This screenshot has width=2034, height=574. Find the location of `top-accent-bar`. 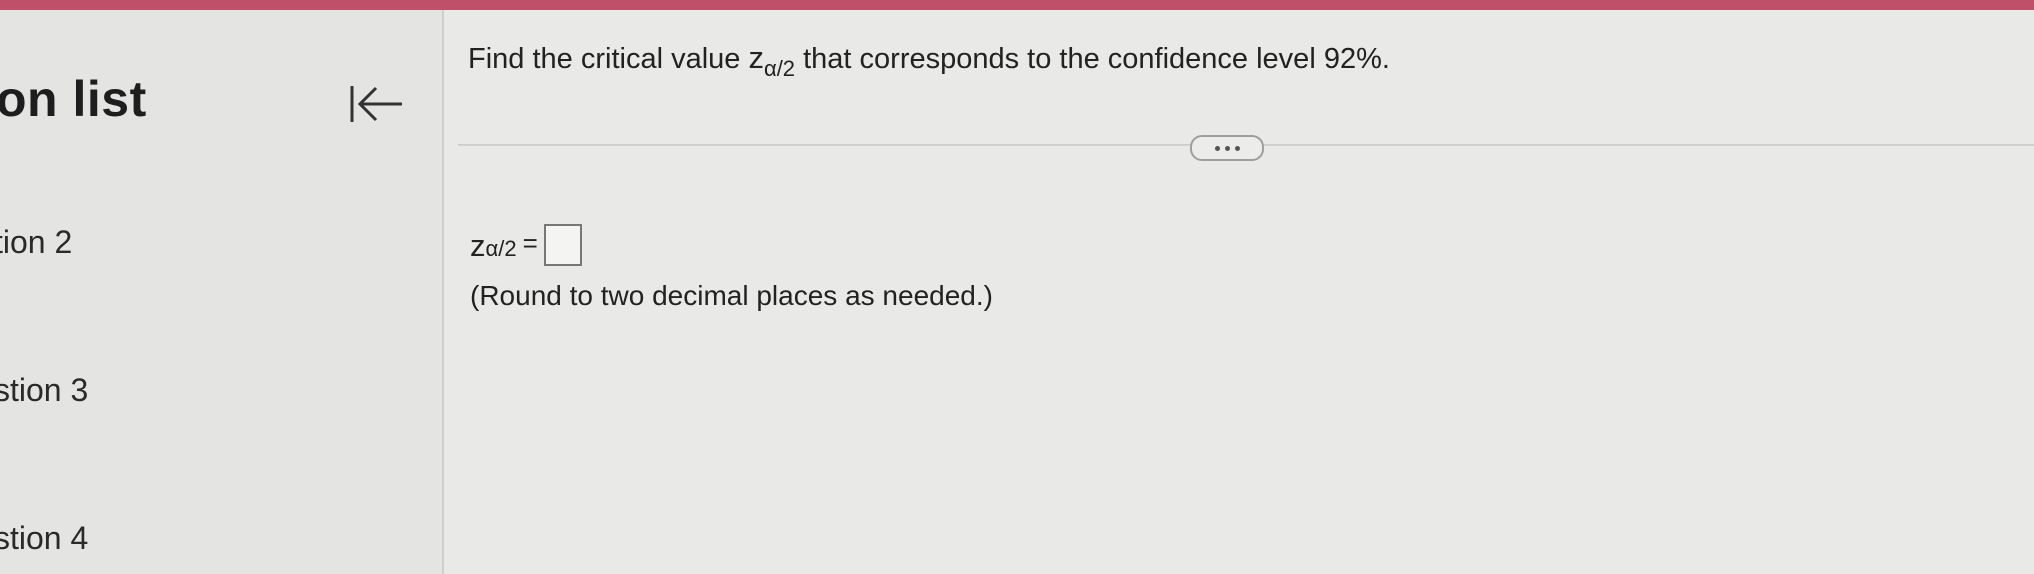

top-accent-bar is located at coordinates (1017, 5).